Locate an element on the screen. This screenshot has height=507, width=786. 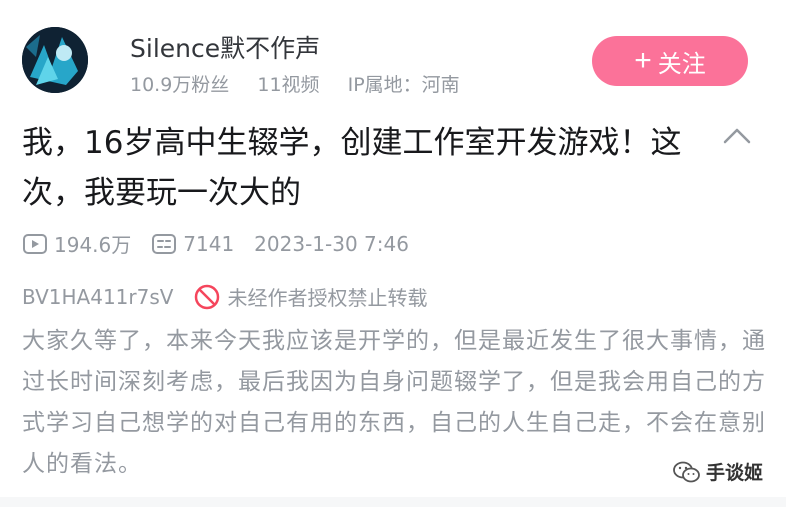
chevron-up-icon is located at coordinates (737, 136).